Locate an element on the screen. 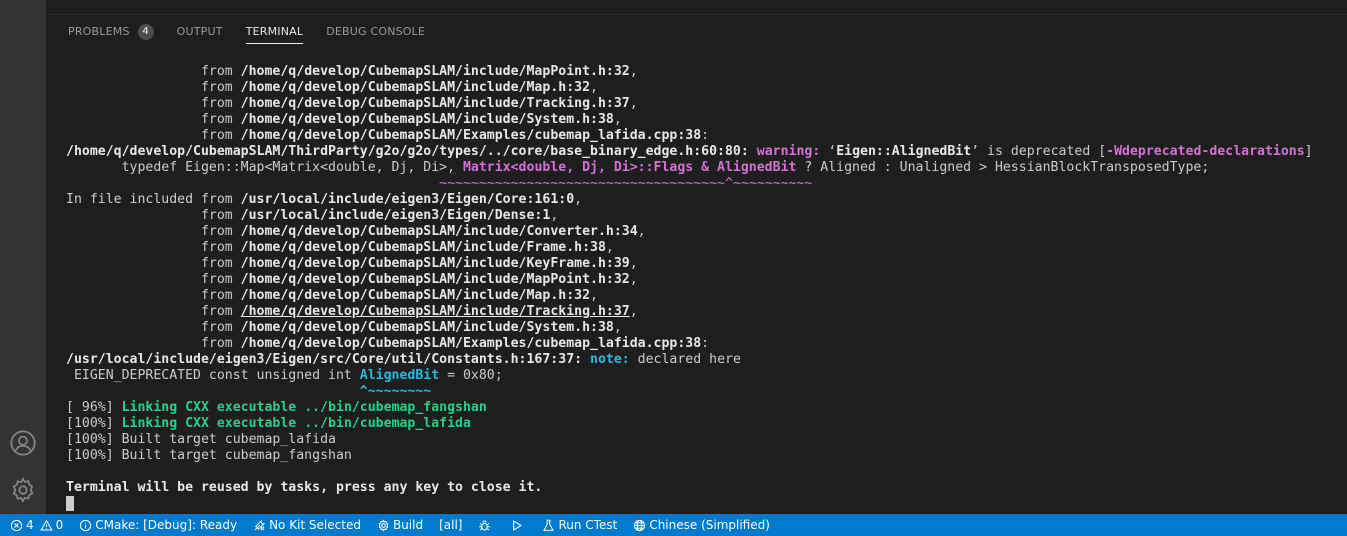 Image resolution: width=1347 pixels, height=536 pixels. terminal-text: = 0x80; is located at coordinates (471, 375).